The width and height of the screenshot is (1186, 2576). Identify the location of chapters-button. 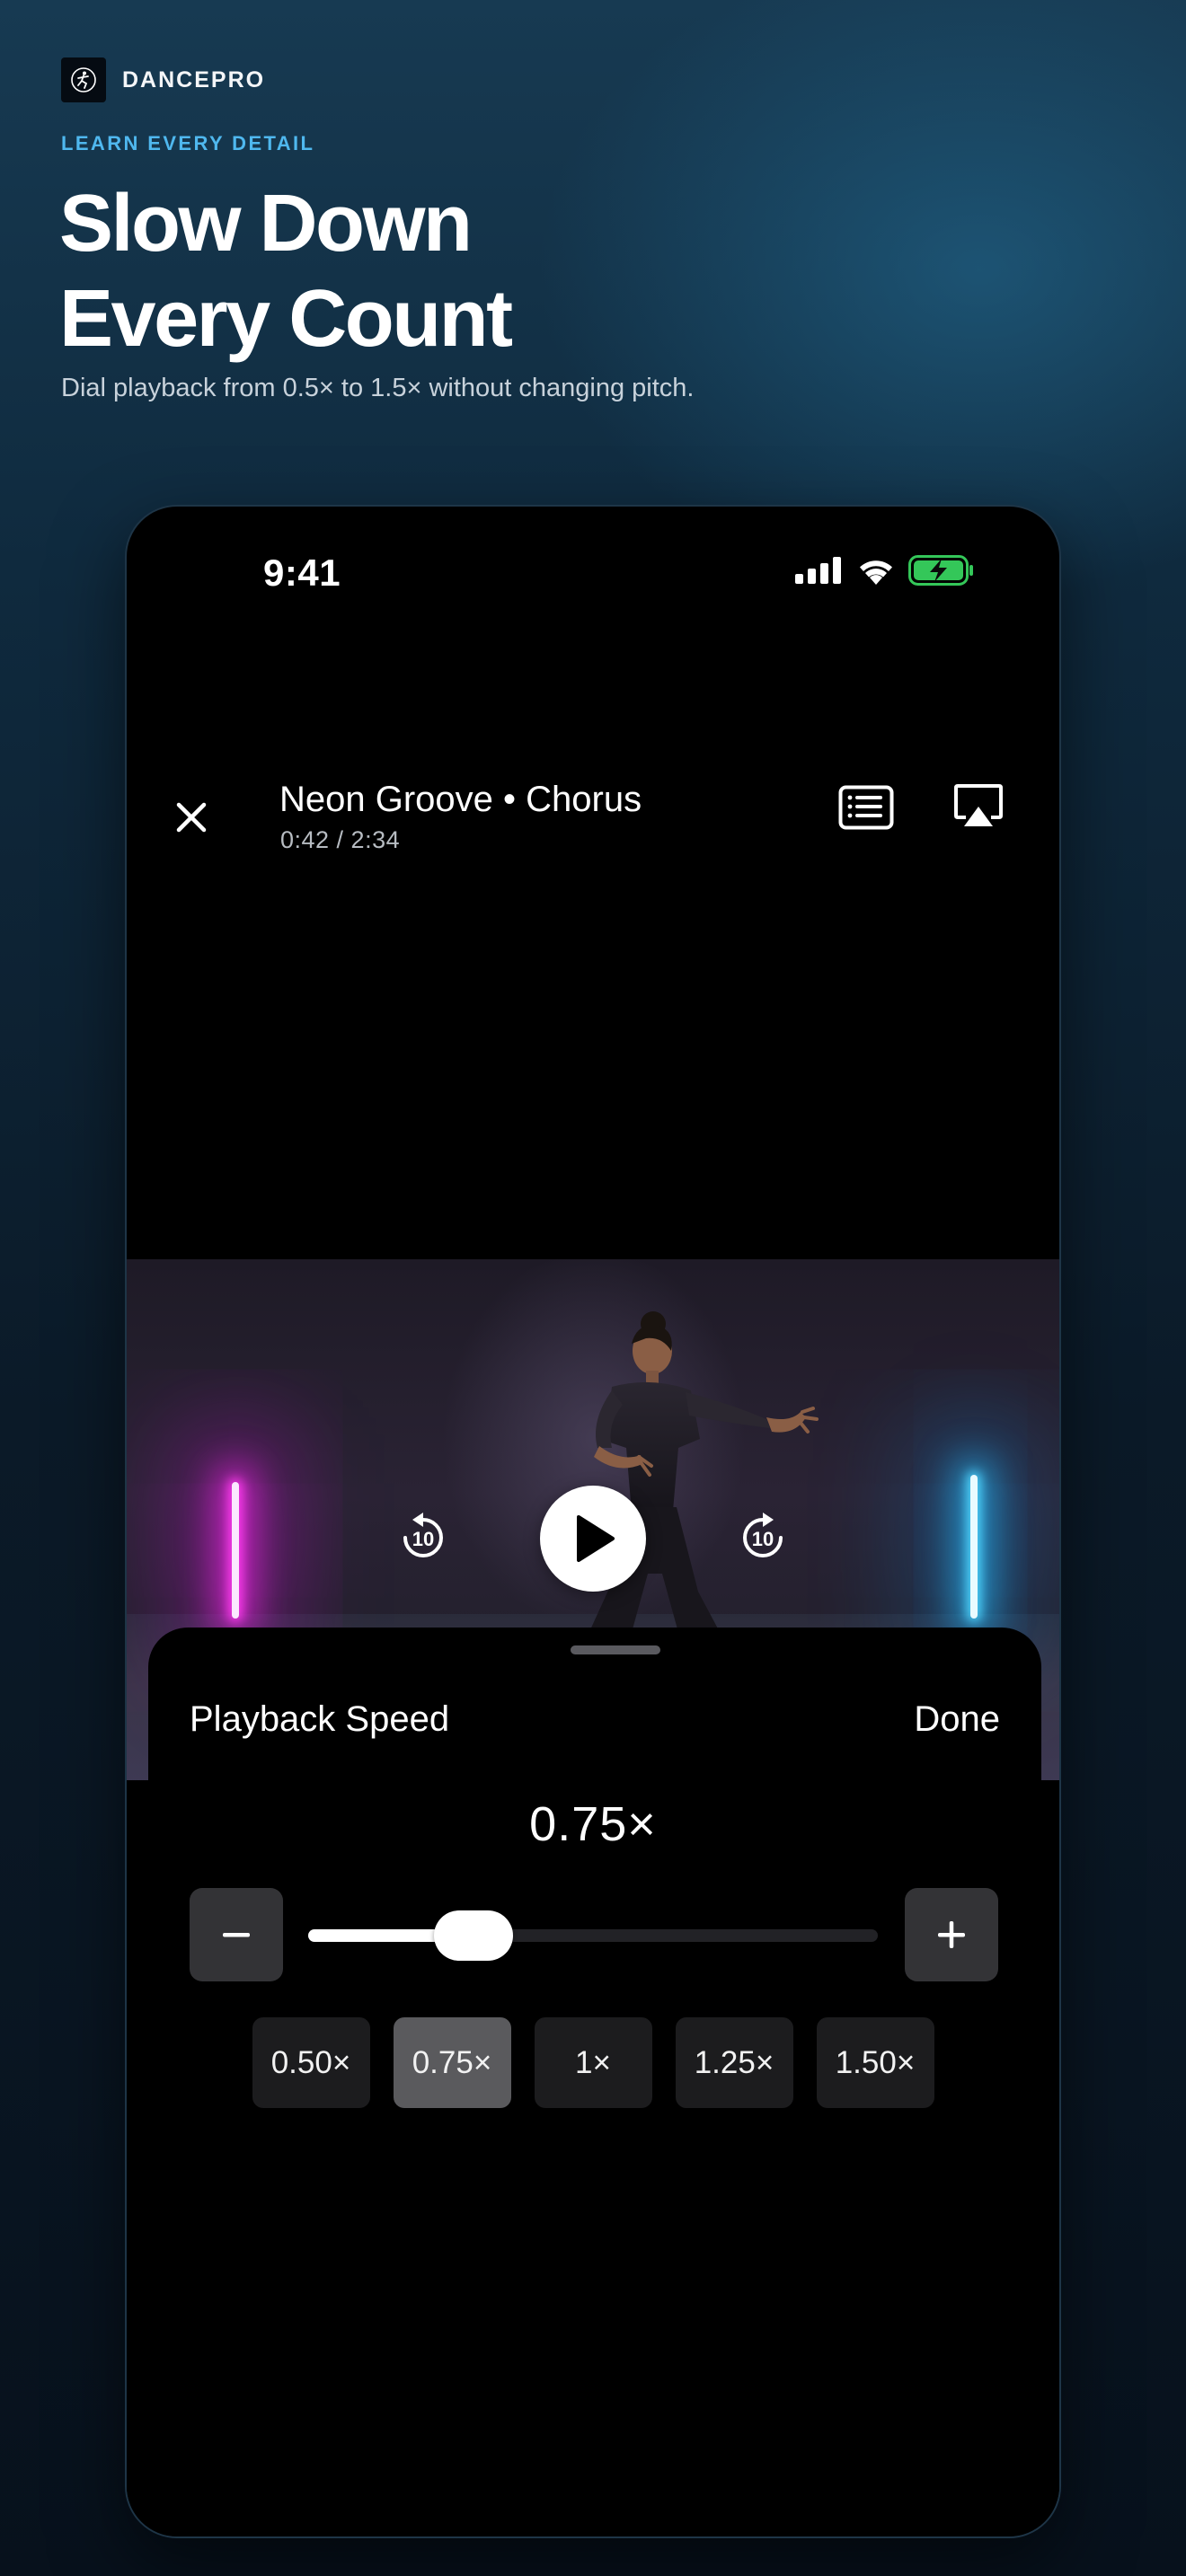
(869, 811).